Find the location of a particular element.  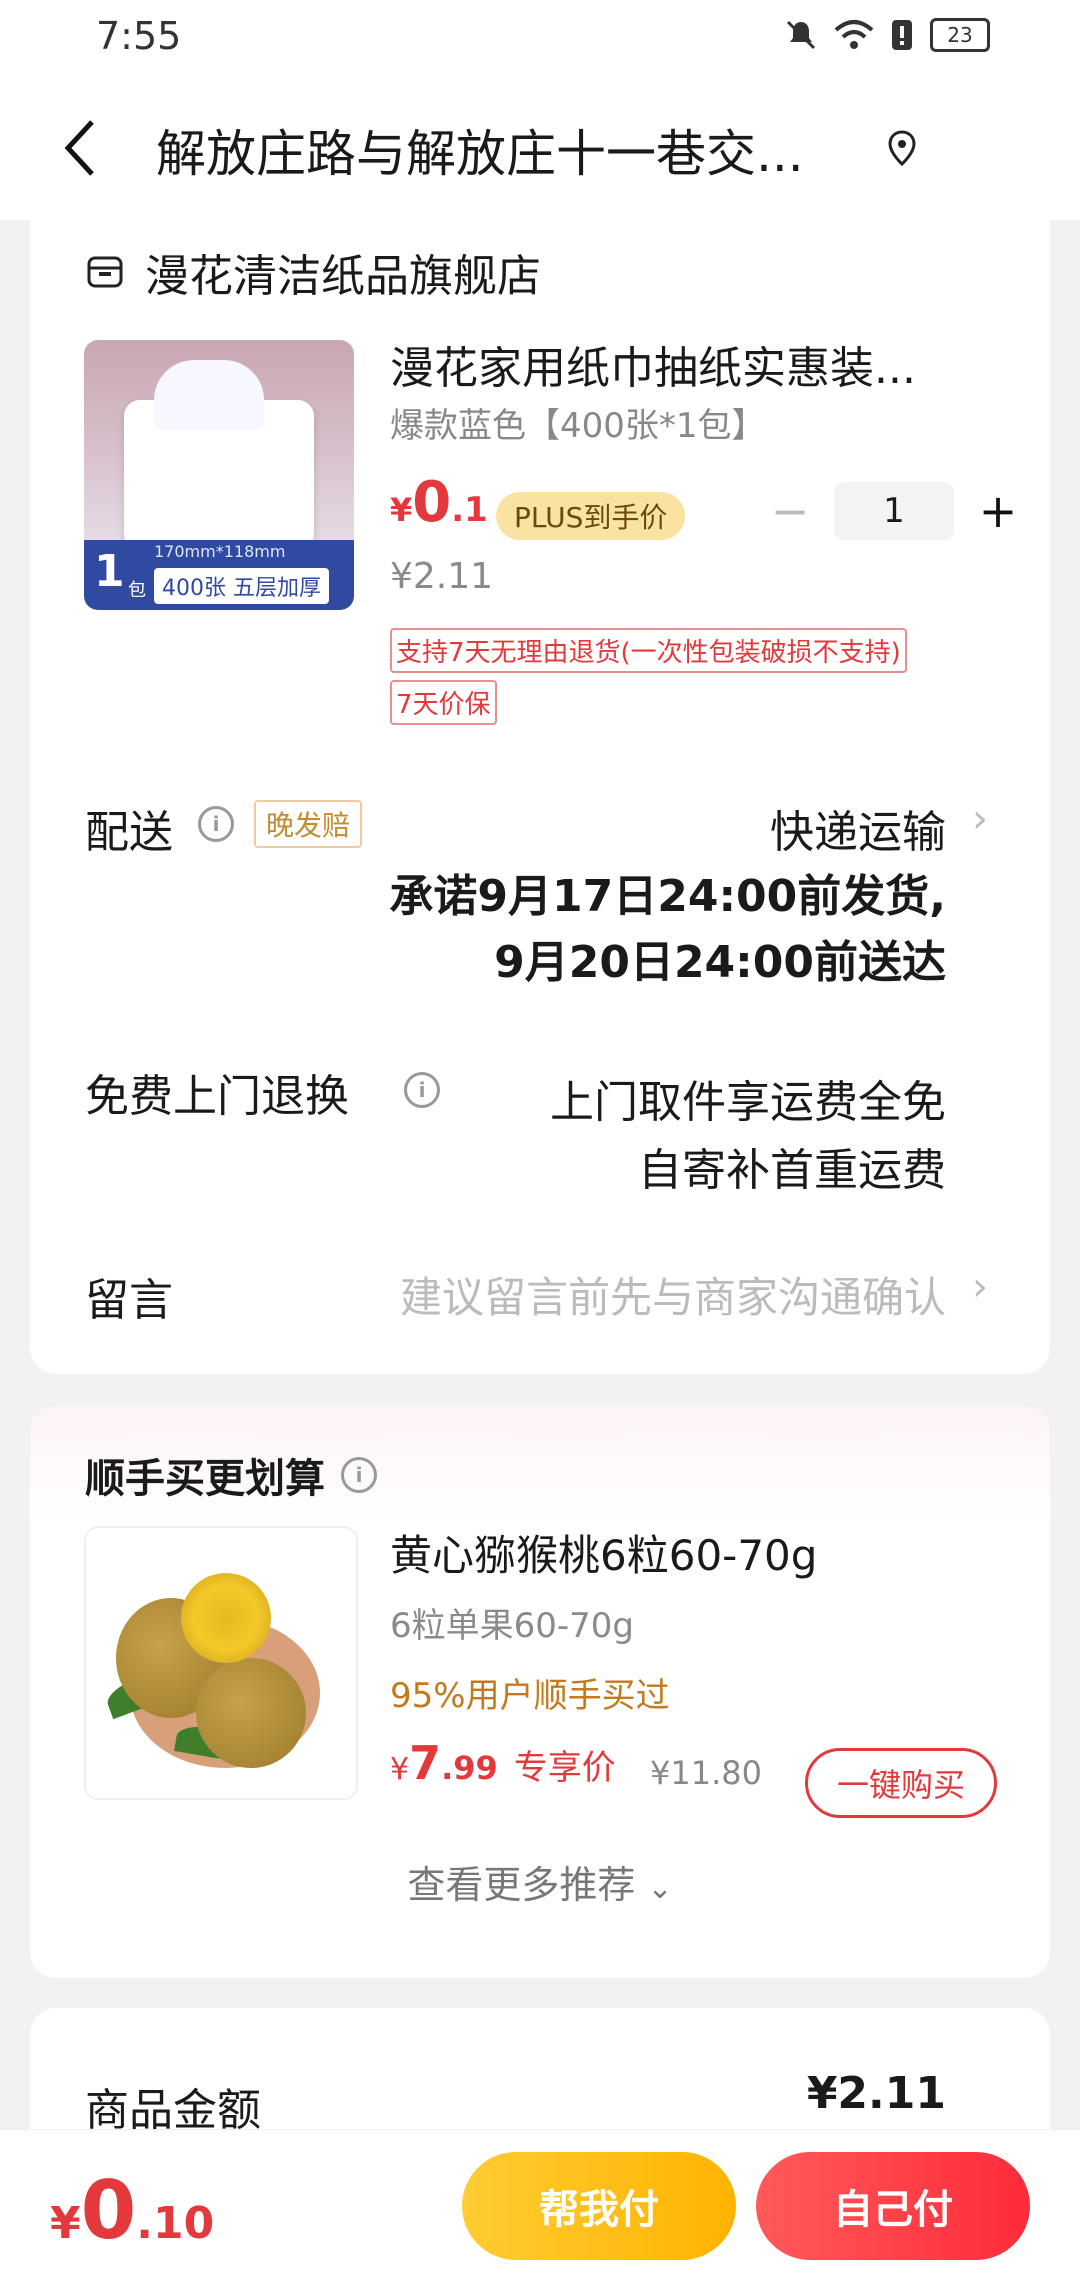

image-pack-count: 1 is located at coordinates (109, 571).